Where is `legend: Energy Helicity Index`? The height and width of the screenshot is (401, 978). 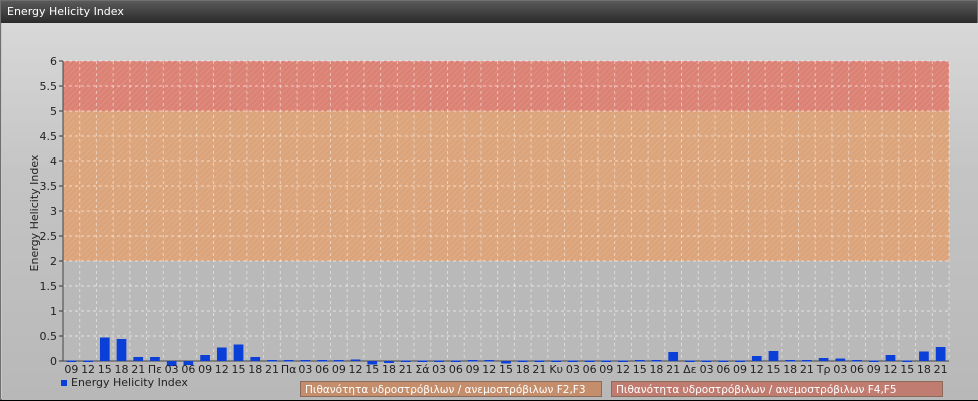
legend: Energy Helicity Index is located at coordinates (124, 382).